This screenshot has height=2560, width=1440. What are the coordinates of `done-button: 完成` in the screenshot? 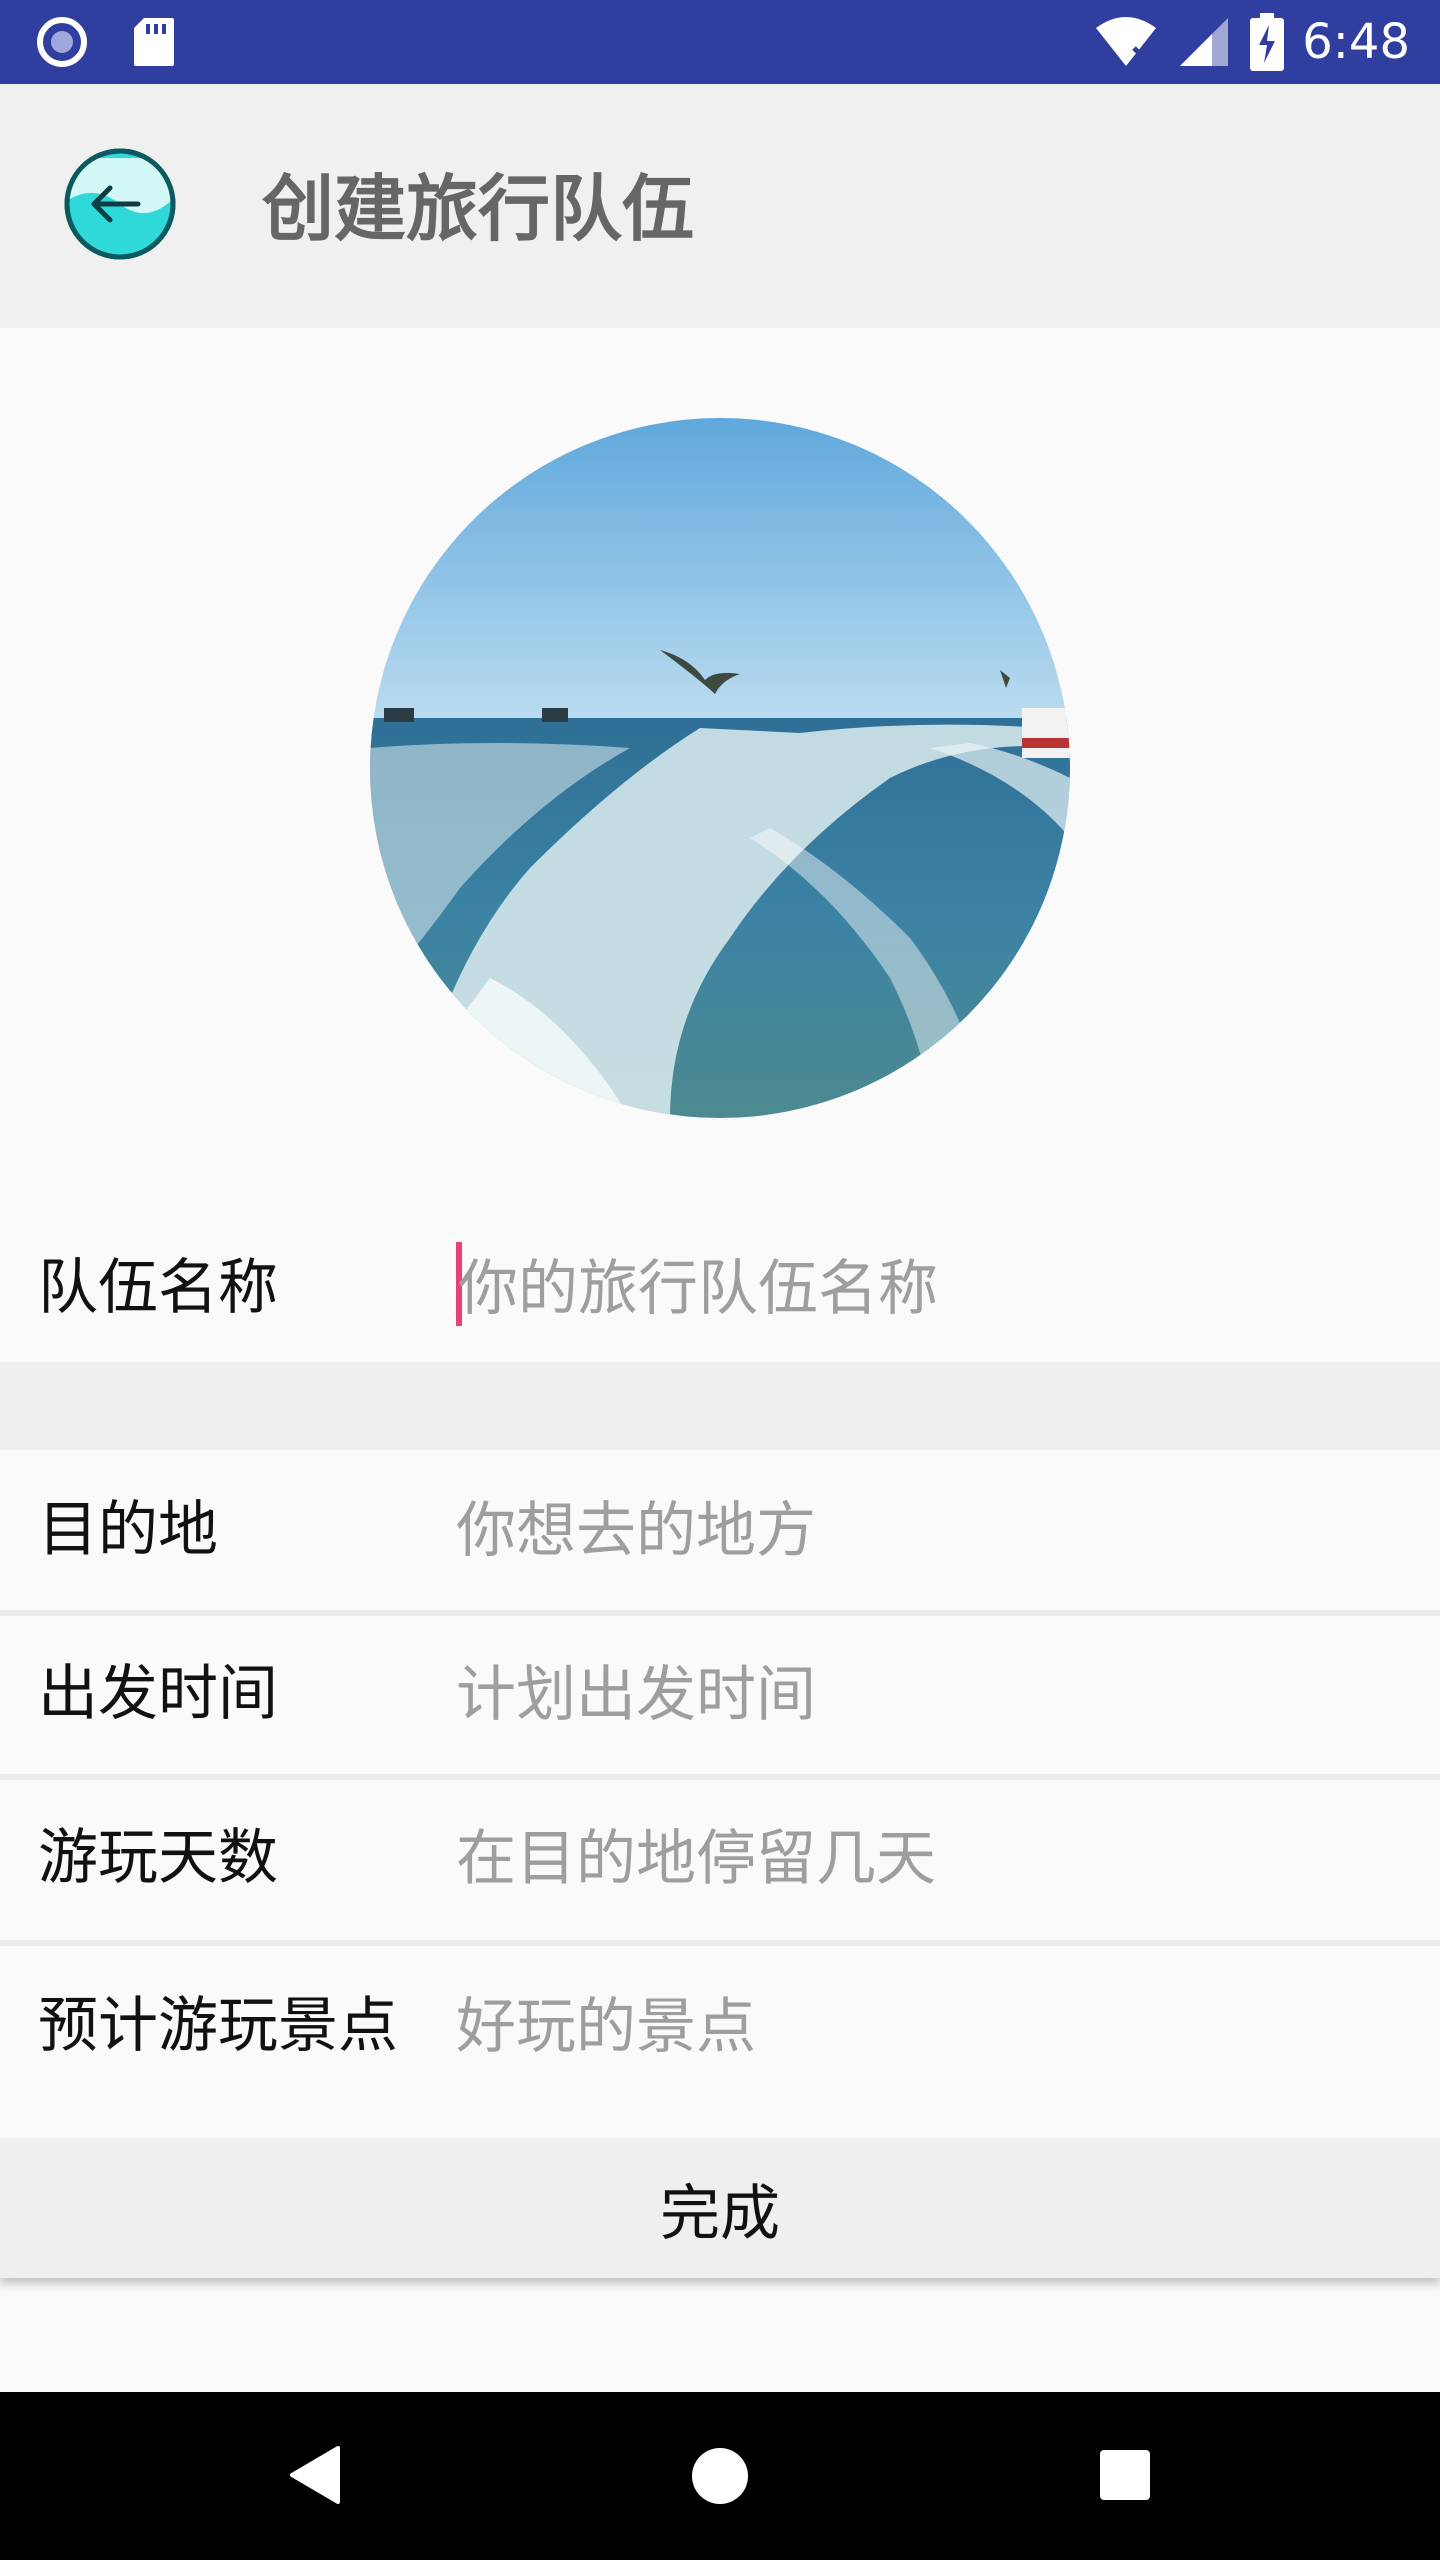 It's located at (720, 2208).